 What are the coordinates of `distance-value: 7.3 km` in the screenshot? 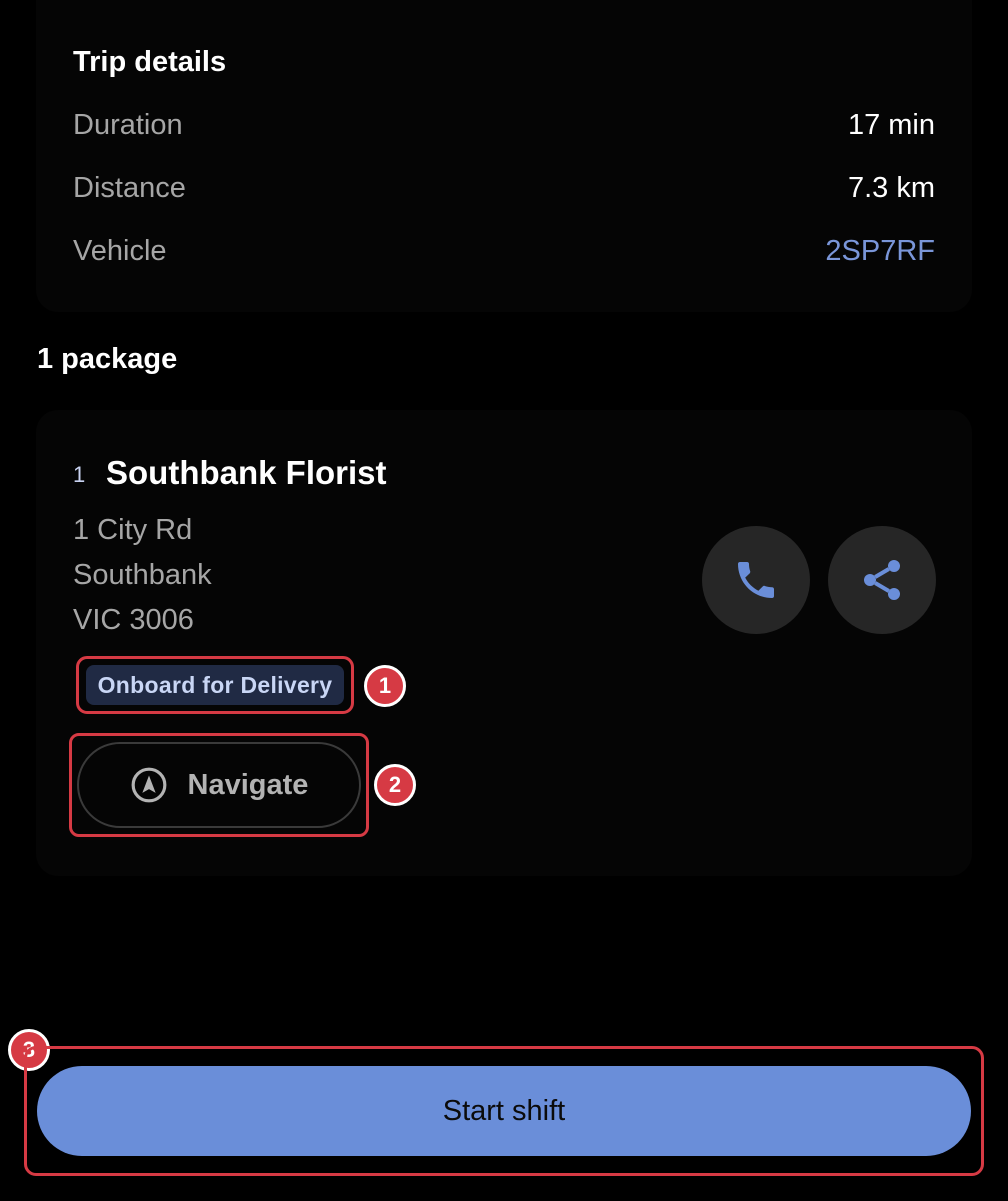 It's located at (891, 188).